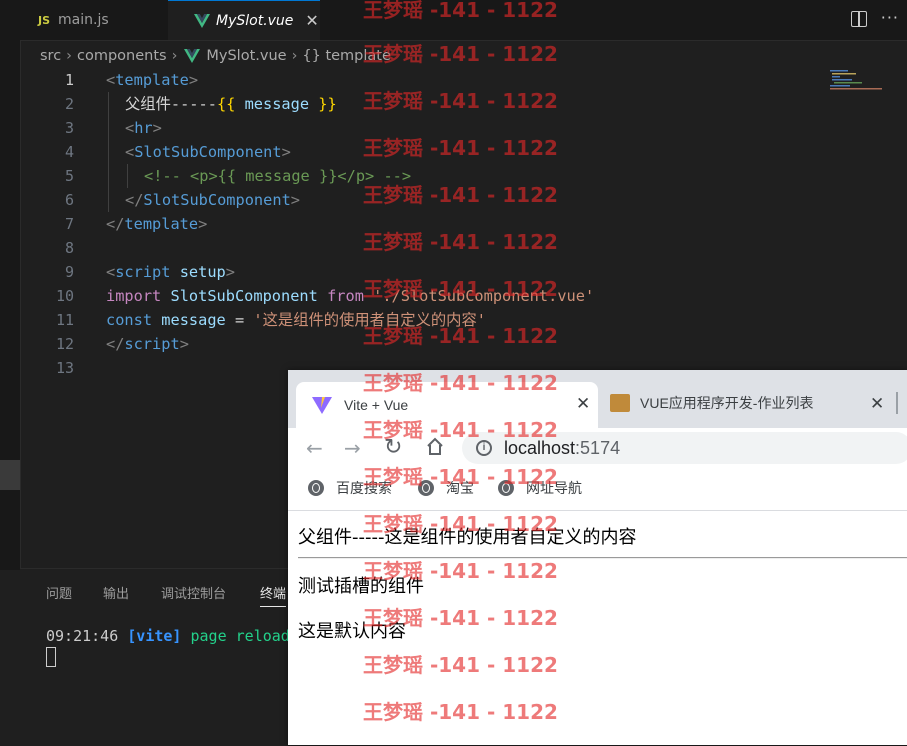 The height and width of the screenshot is (746, 907). I want to click on split-editor-icon, so click(859, 19).